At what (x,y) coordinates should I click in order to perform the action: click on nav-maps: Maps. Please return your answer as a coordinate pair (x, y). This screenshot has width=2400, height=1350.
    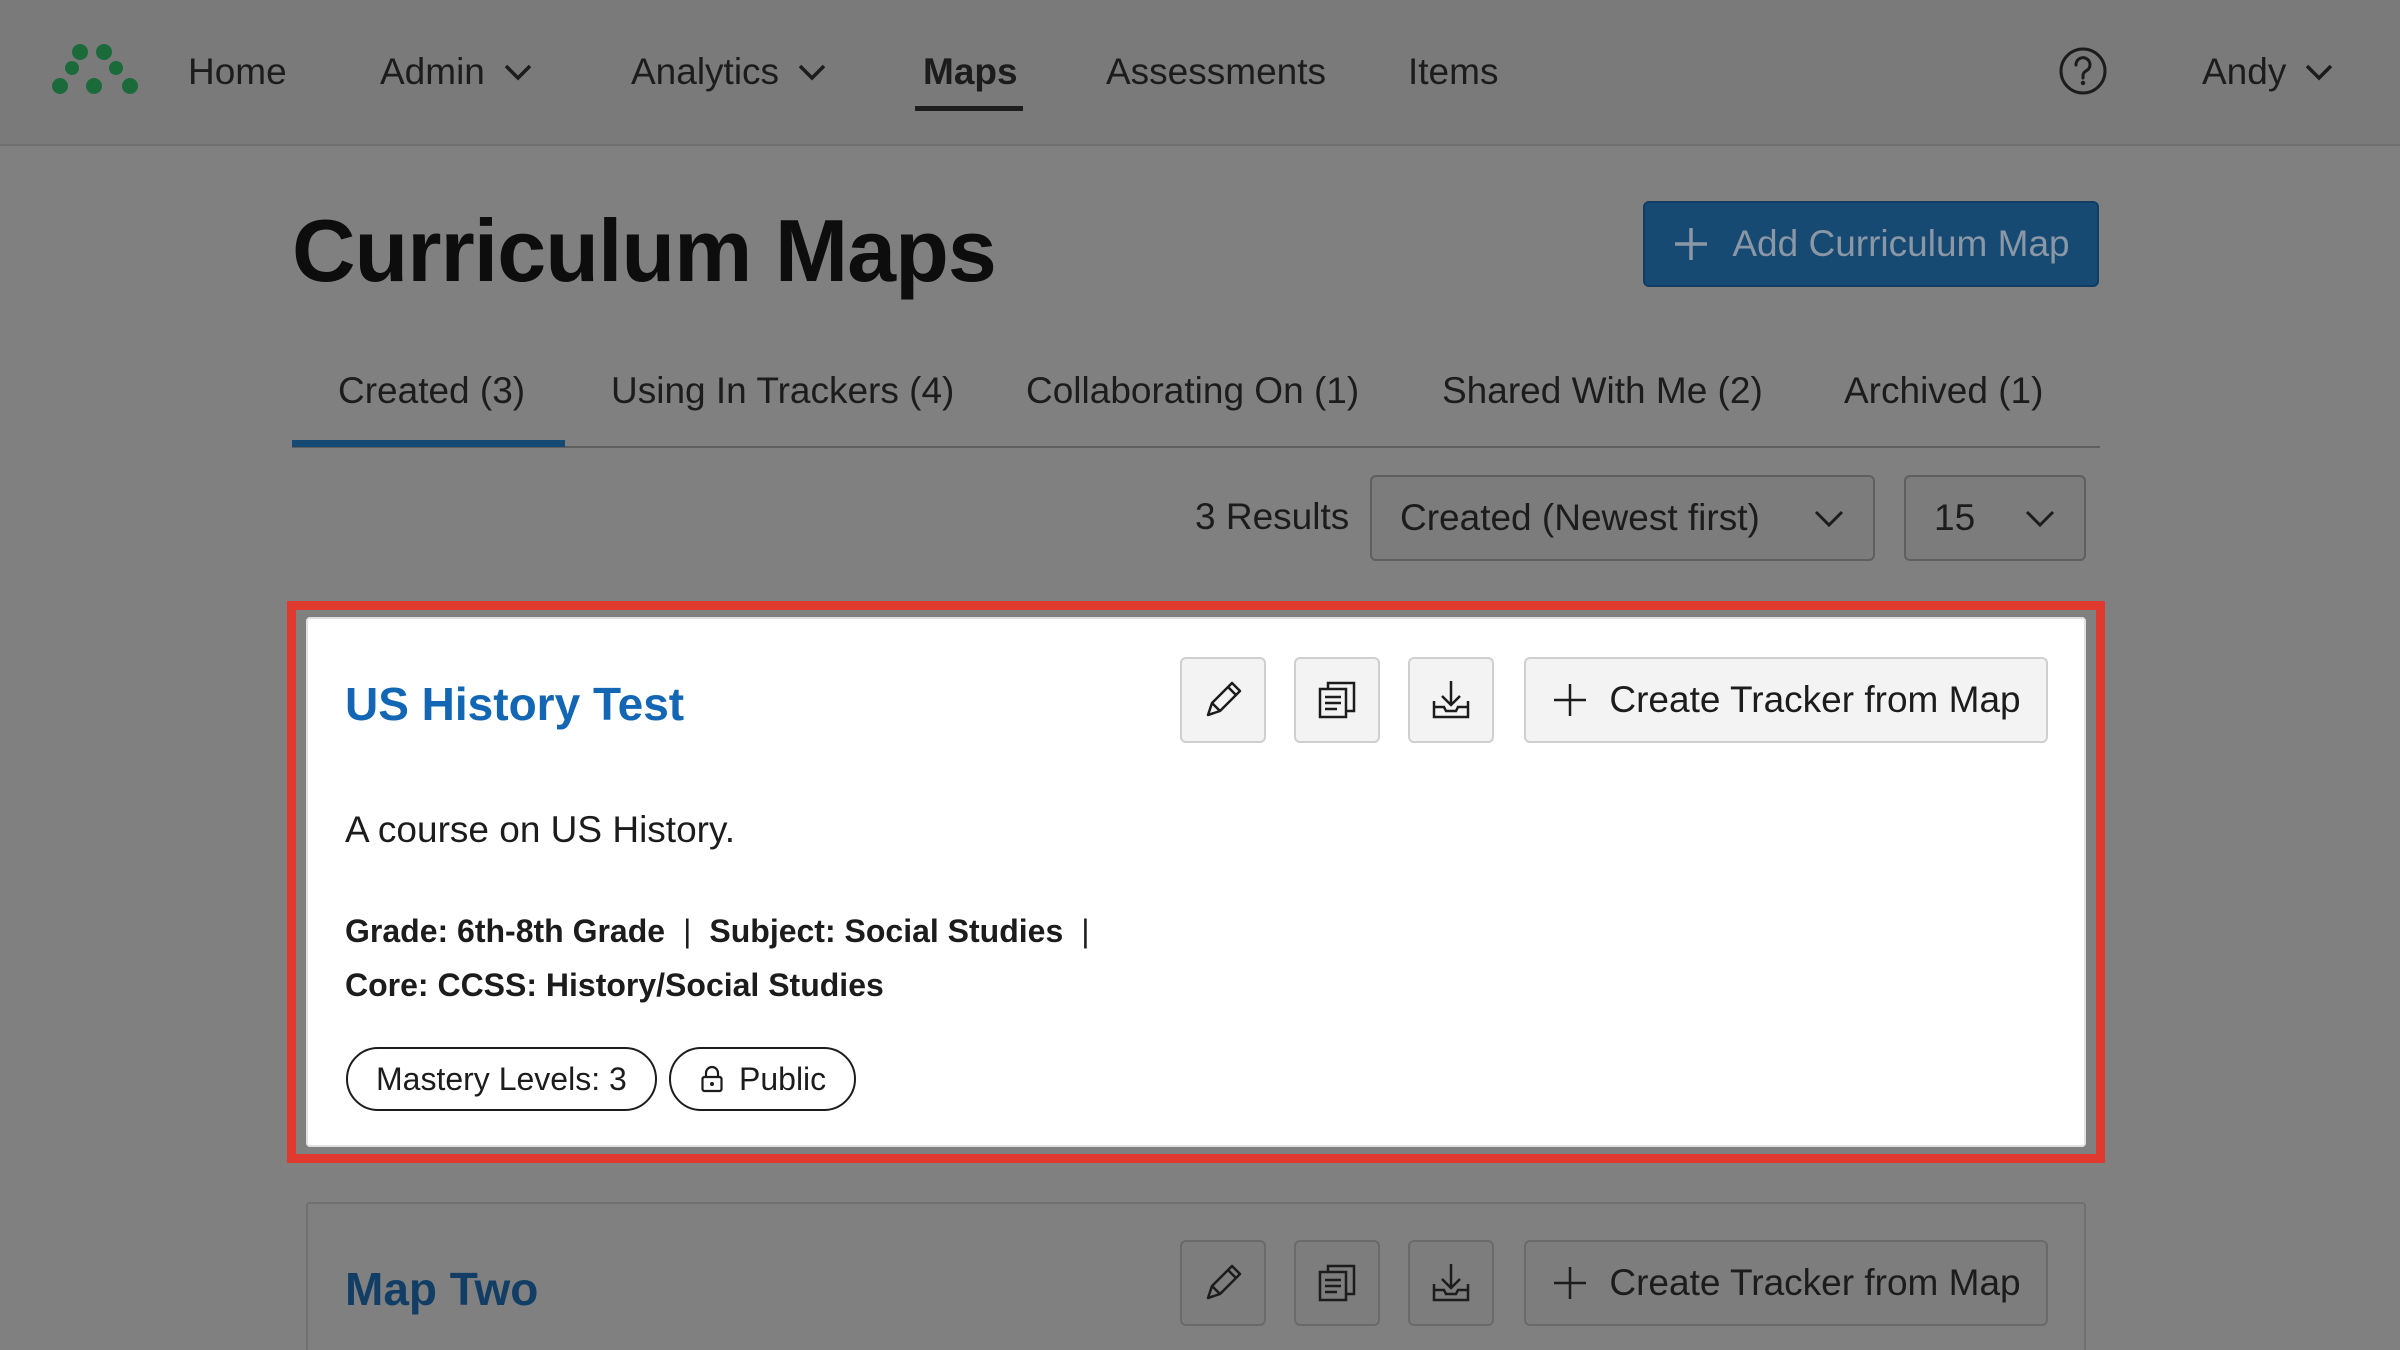
    Looking at the image, I should click on (970, 72).